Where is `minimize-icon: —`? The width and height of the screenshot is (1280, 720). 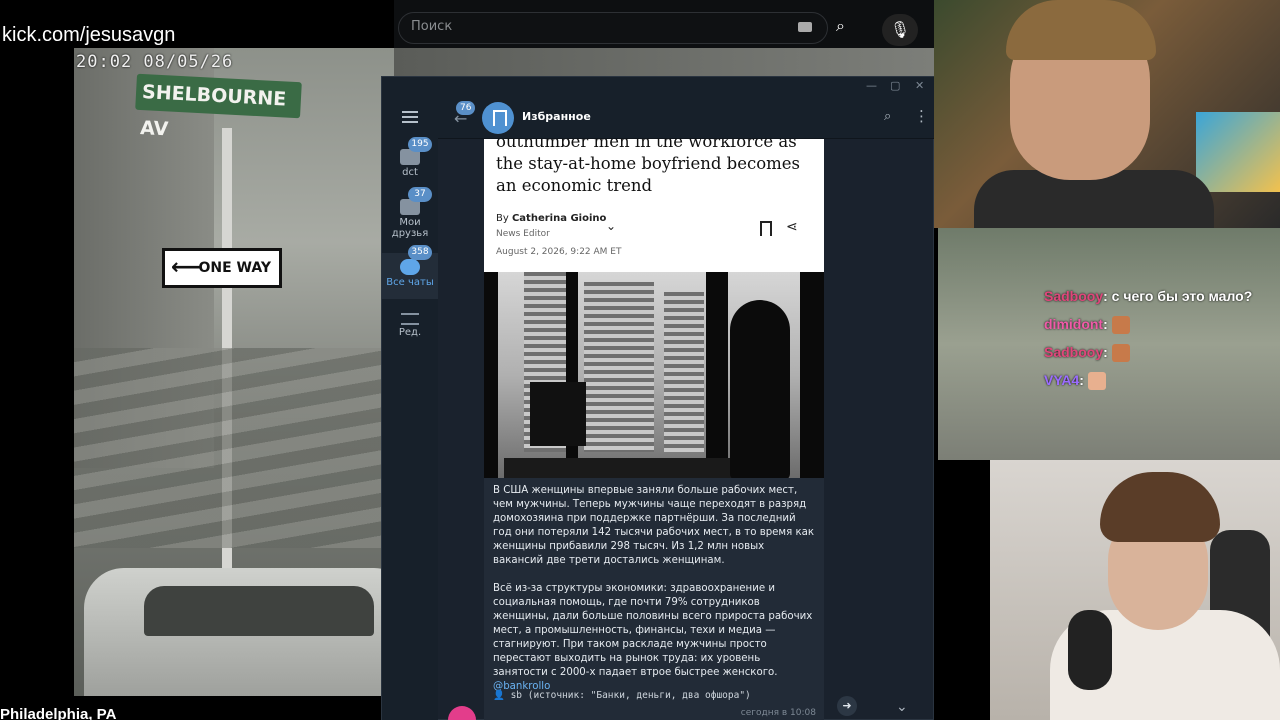
minimize-icon: — is located at coordinates (871, 85).